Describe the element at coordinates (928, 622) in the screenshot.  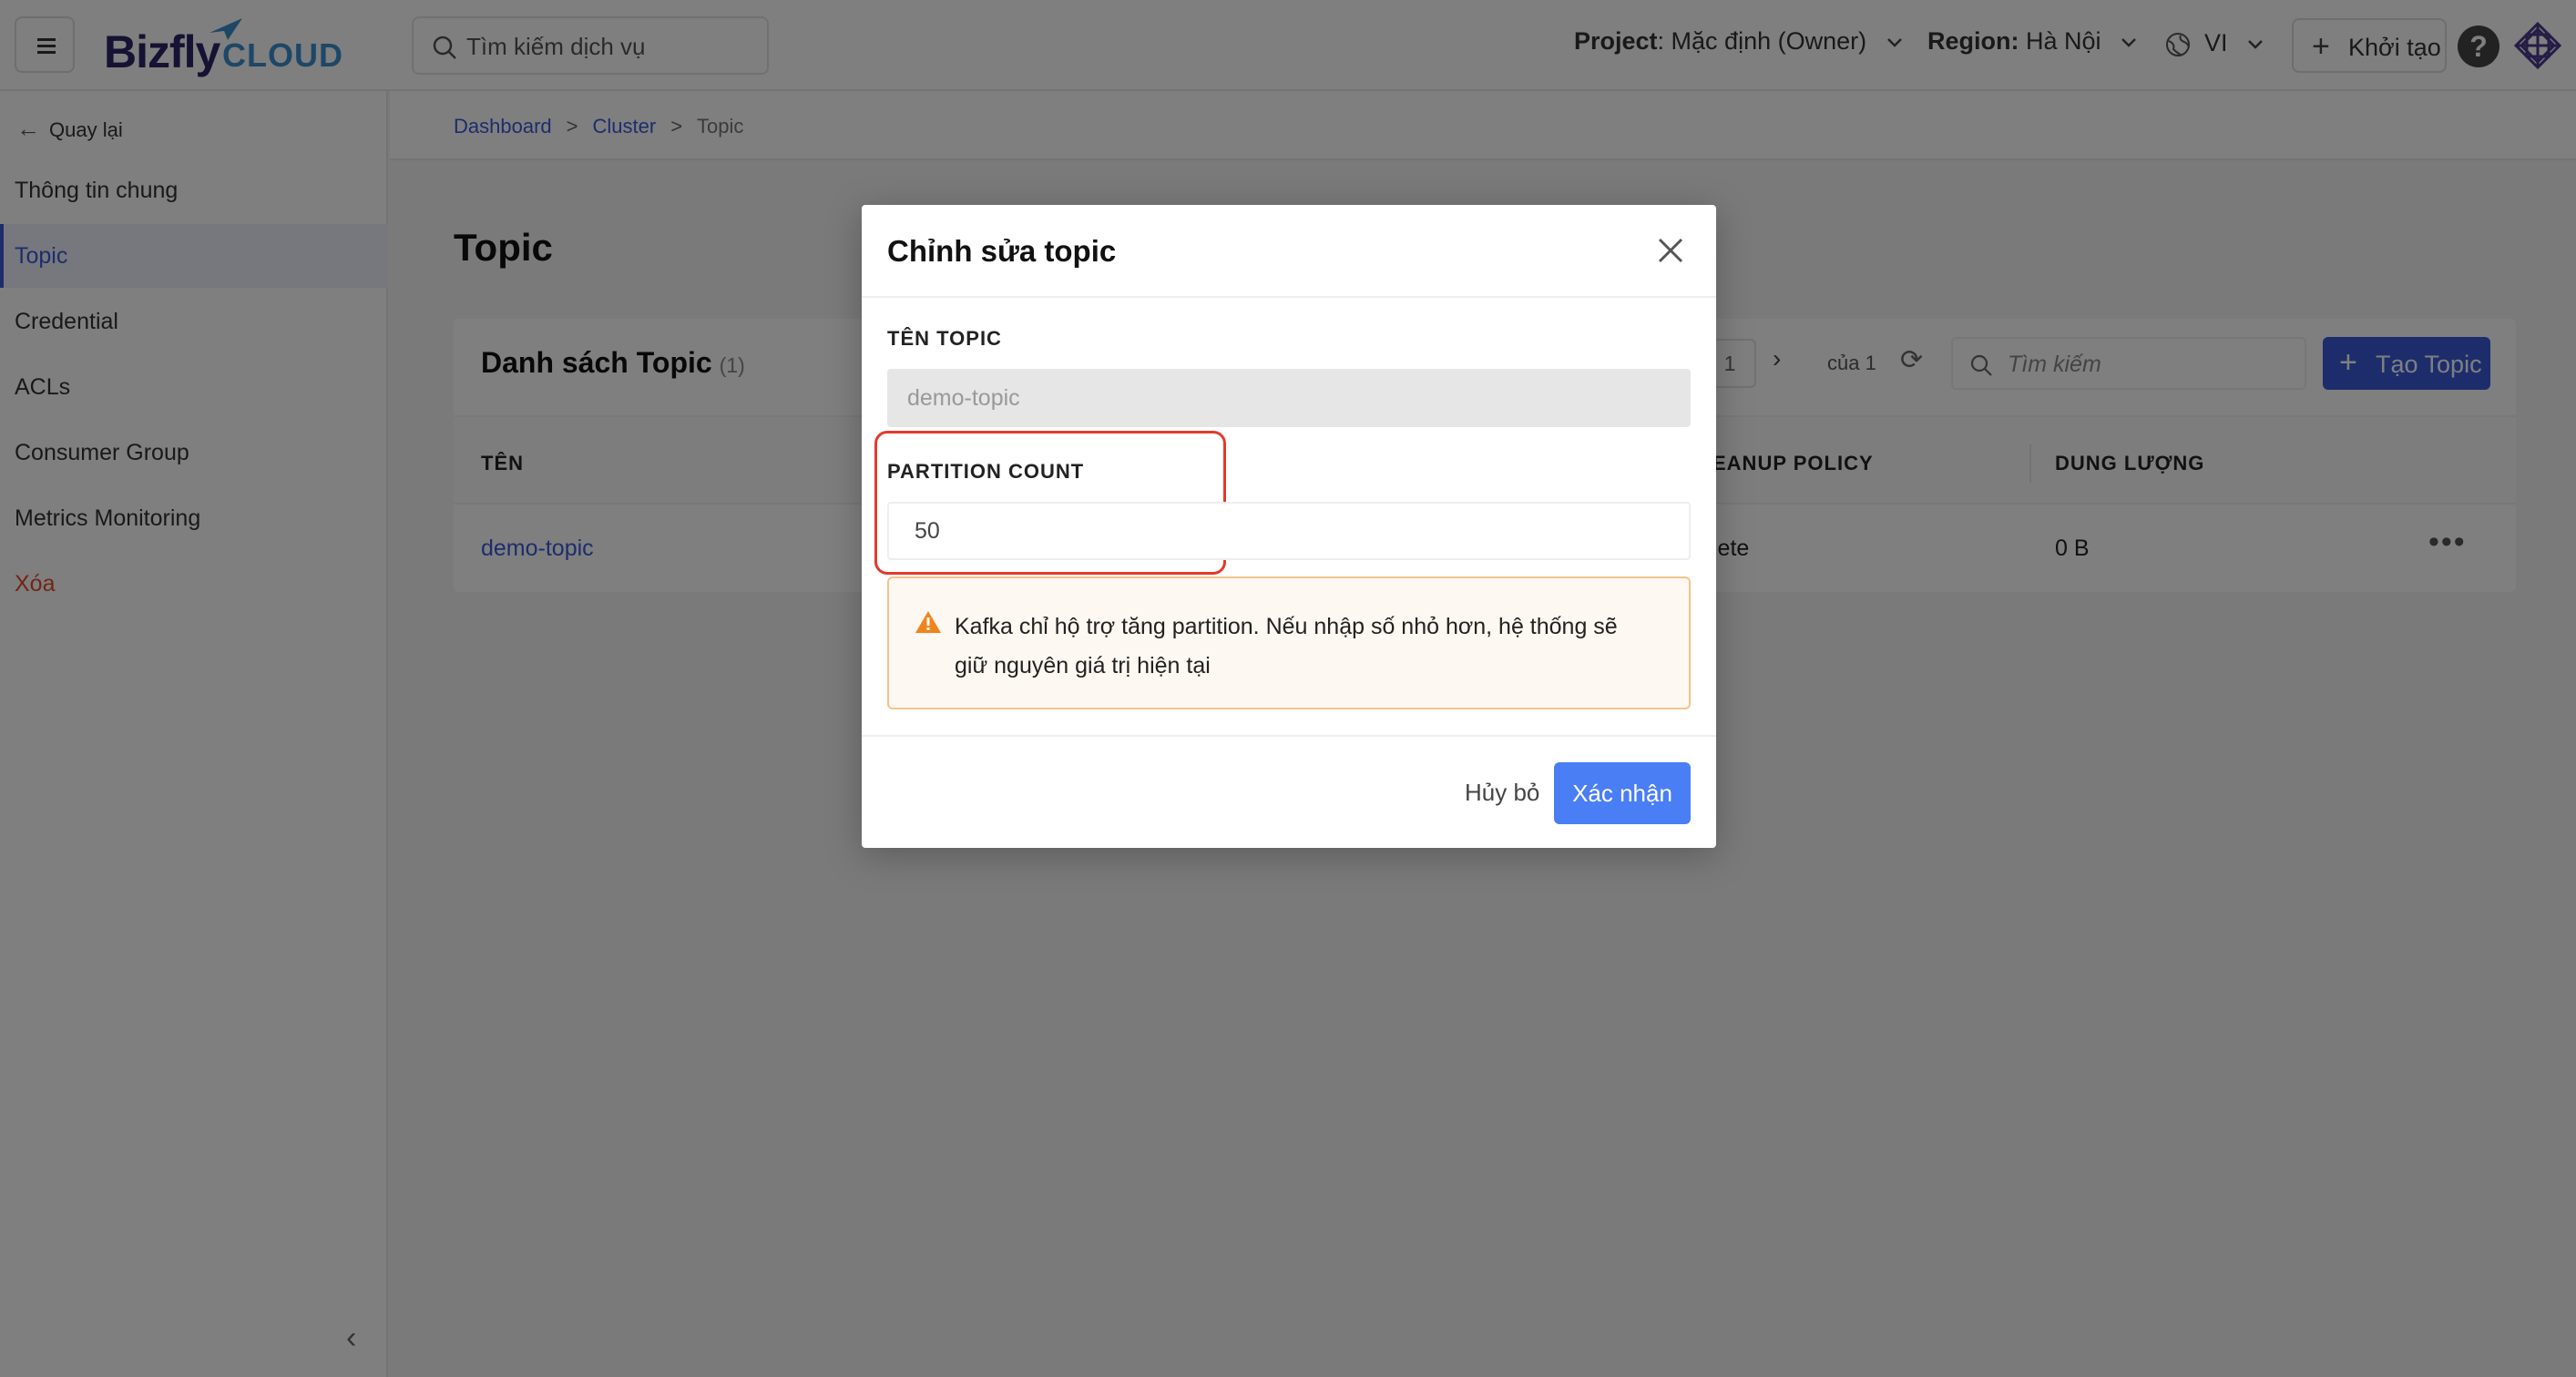
I see `warning-icon` at that location.